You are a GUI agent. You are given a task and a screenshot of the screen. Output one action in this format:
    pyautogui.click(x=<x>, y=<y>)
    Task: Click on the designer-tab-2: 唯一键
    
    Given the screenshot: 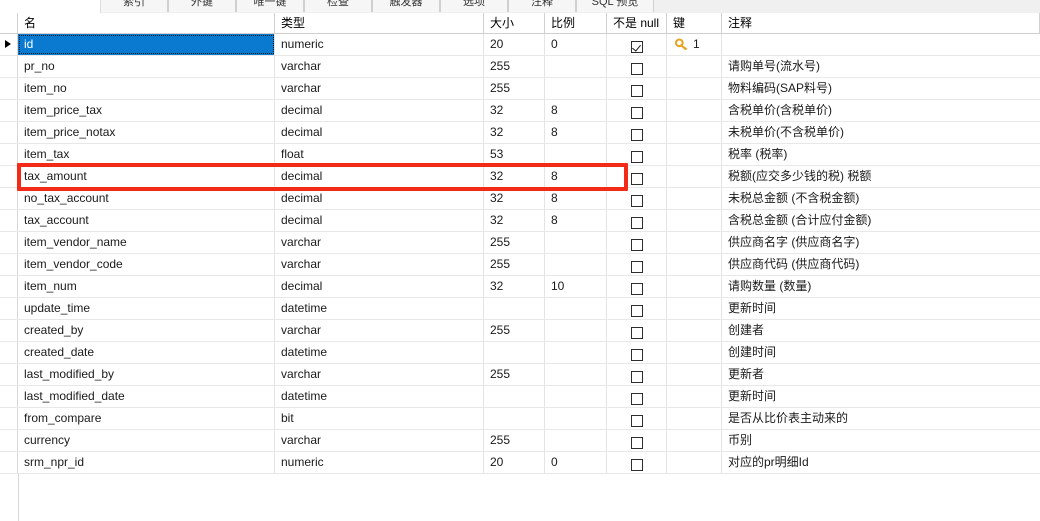 What is the action you would take?
    pyautogui.click(x=270, y=6)
    